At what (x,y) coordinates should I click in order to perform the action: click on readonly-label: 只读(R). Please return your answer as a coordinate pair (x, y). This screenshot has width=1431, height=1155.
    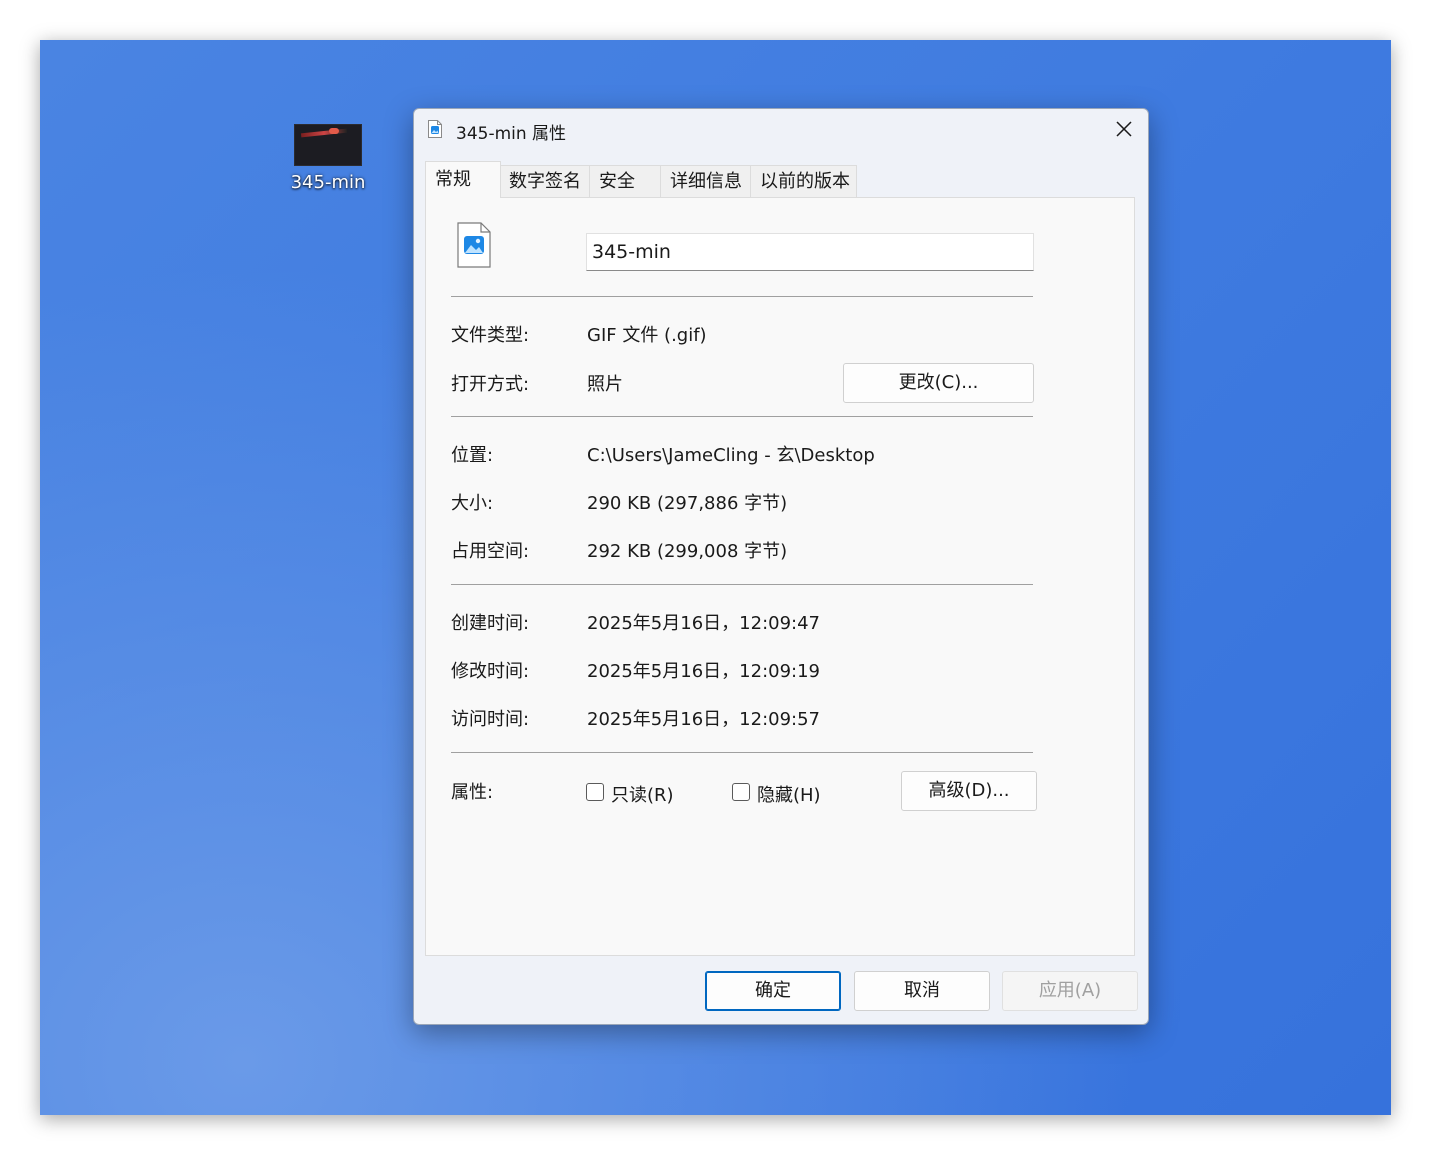
    Looking at the image, I should click on (642, 794).